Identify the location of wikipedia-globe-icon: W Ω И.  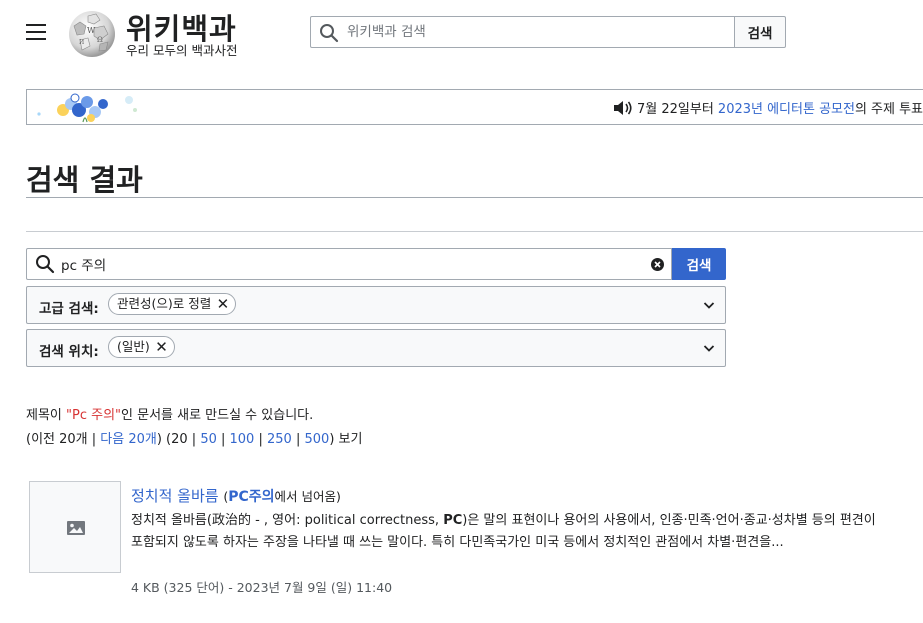
(92, 33).